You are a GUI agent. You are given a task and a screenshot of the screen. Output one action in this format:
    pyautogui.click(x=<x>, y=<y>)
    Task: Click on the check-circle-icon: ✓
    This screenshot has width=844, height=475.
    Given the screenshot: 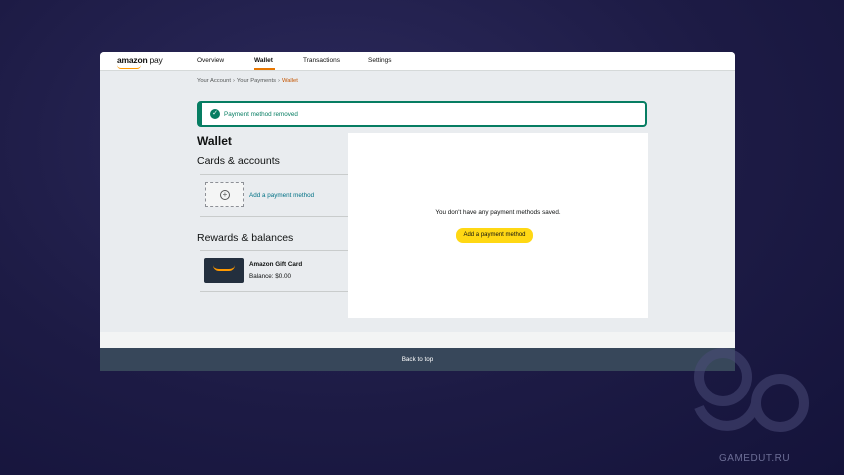 What is the action you would take?
    pyautogui.click(x=215, y=114)
    